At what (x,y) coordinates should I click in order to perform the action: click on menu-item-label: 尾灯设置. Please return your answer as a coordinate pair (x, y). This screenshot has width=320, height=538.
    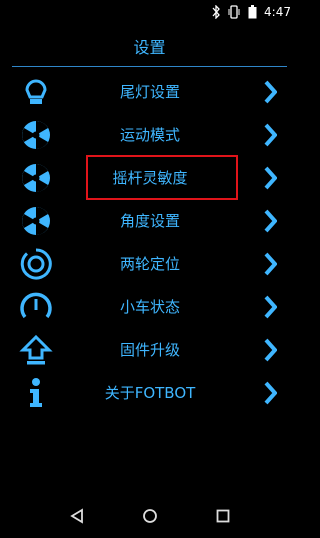
    Looking at the image, I should click on (149, 92).